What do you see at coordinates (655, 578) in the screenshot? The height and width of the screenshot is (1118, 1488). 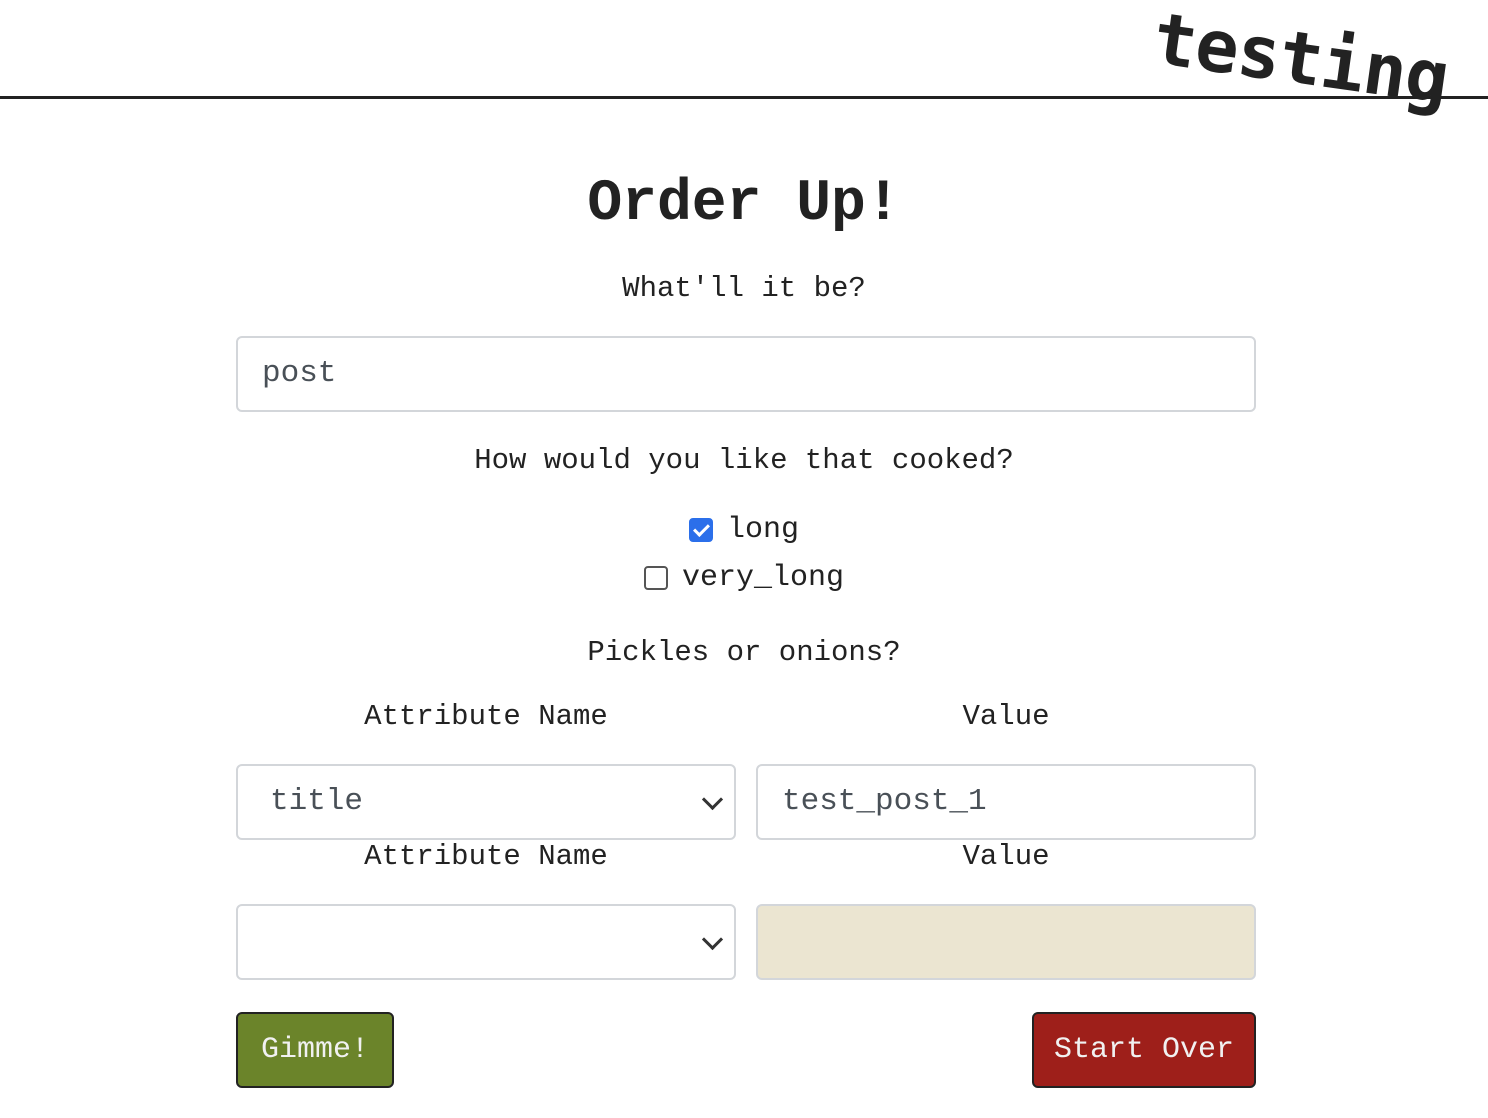 I see `checkbox-very-long` at bounding box center [655, 578].